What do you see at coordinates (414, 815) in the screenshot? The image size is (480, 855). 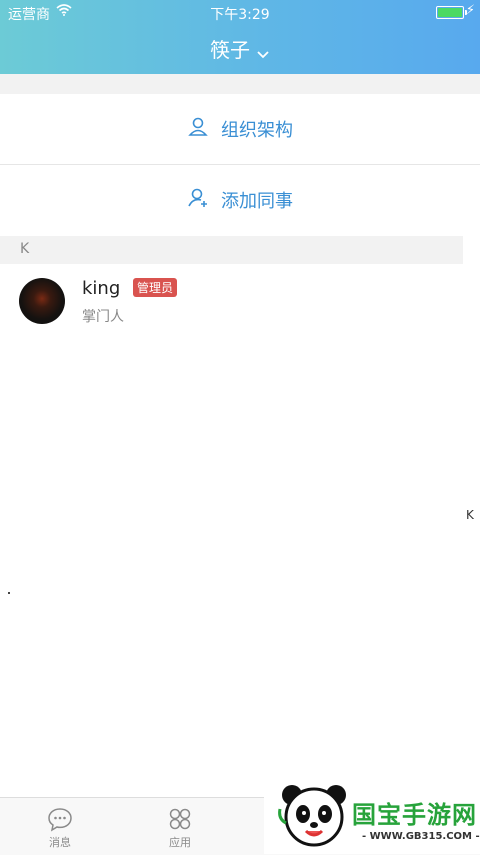 I see `watermark-title: 国宝手游网` at bounding box center [414, 815].